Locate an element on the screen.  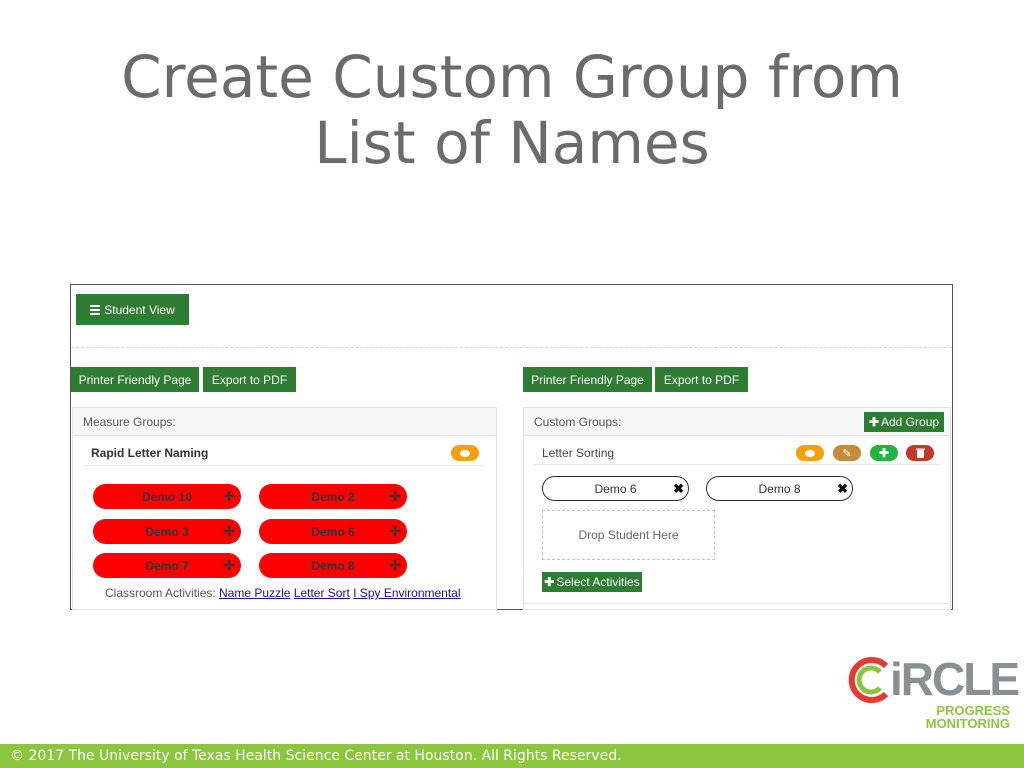
export-pdf-button-right: Export to PDF is located at coordinates (701, 379).